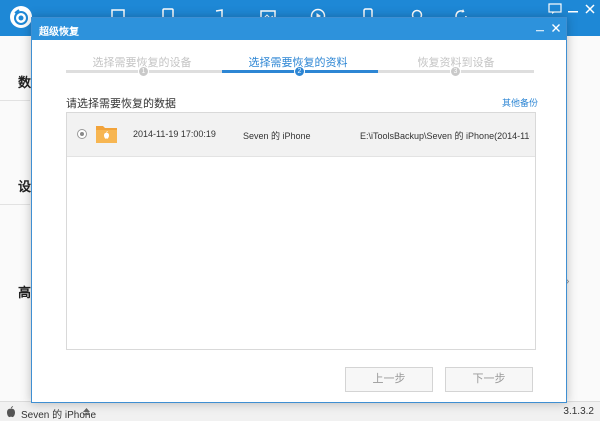 The height and width of the screenshot is (421, 600). Describe the element at coordinates (489, 379) in the screenshot. I see `next-step-button: 下一步` at that location.